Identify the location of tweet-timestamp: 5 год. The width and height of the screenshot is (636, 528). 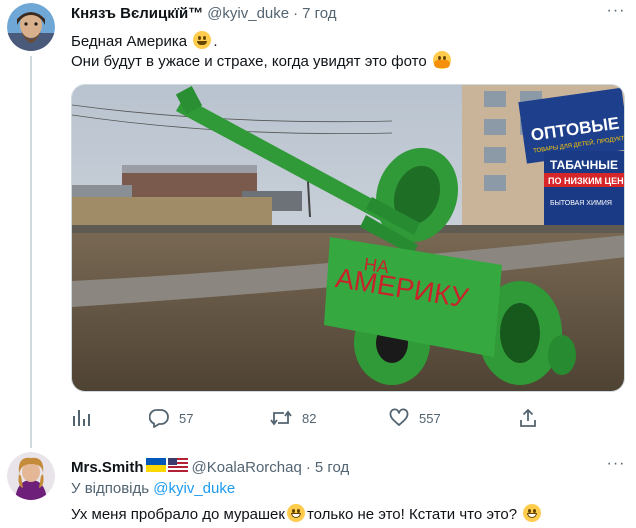
(332, 467).